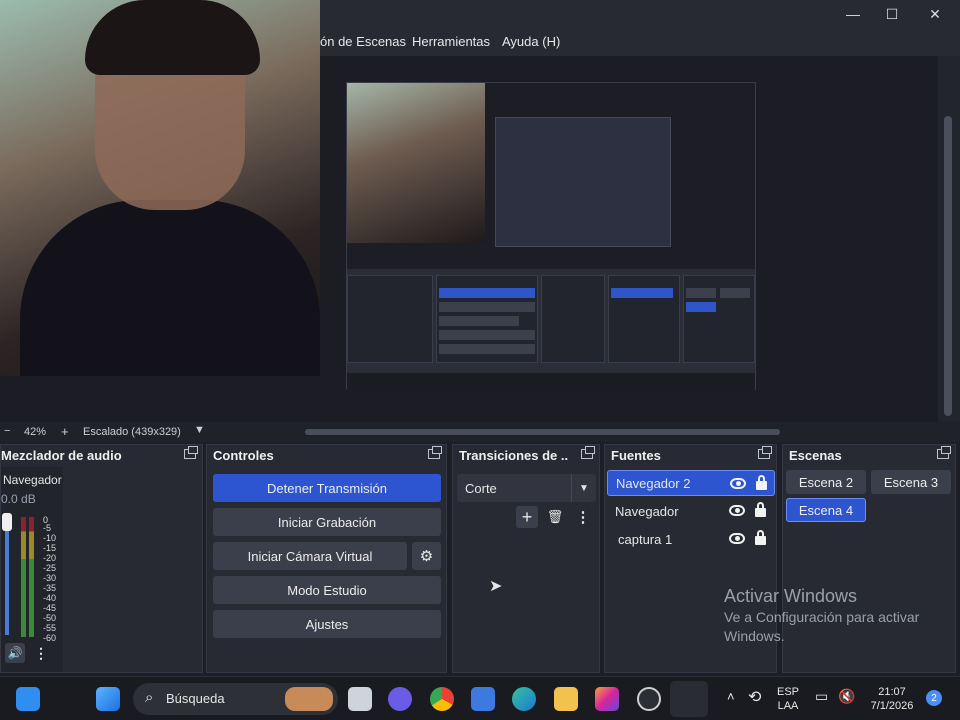 The height and width of the screenshot is (720, 960). What do you see at coordinates (426, 556) in the screenshot?
I see `virtual-camera-settings-gear-icon: ⚙` at bounding box center [426, 556].